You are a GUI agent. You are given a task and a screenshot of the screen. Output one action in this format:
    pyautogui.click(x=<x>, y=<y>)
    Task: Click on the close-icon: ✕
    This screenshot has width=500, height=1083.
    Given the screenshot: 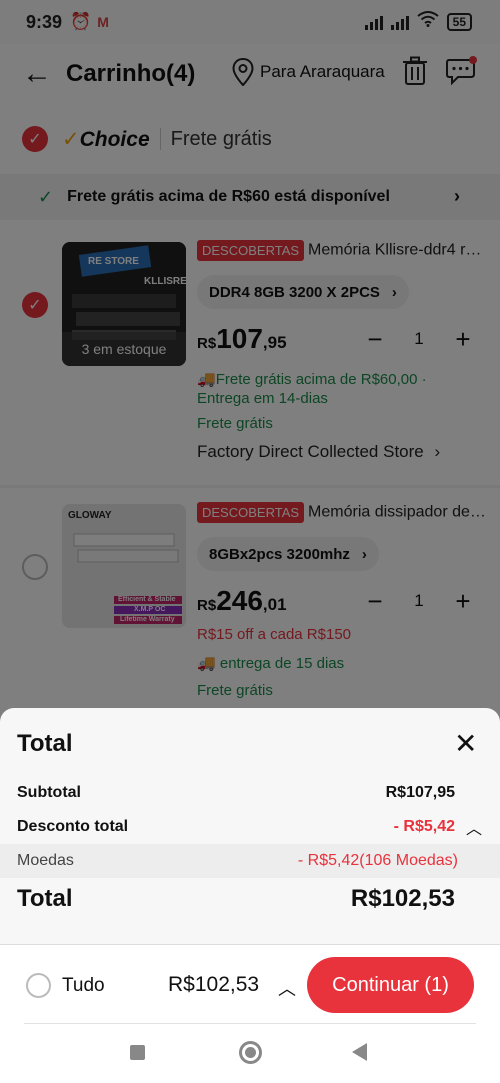 What is the action you would take?
    pyautogui.click(x=465, y=744)
    